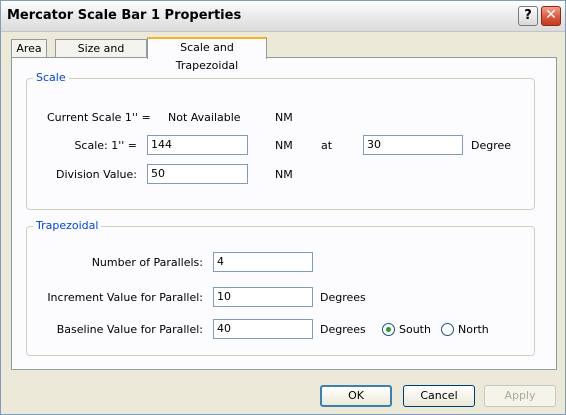 This screenshot has height=415, width=566. Describe the element at coordinates (263, 297) in the screenshot. I see `increment-value-input: 10` at that location.